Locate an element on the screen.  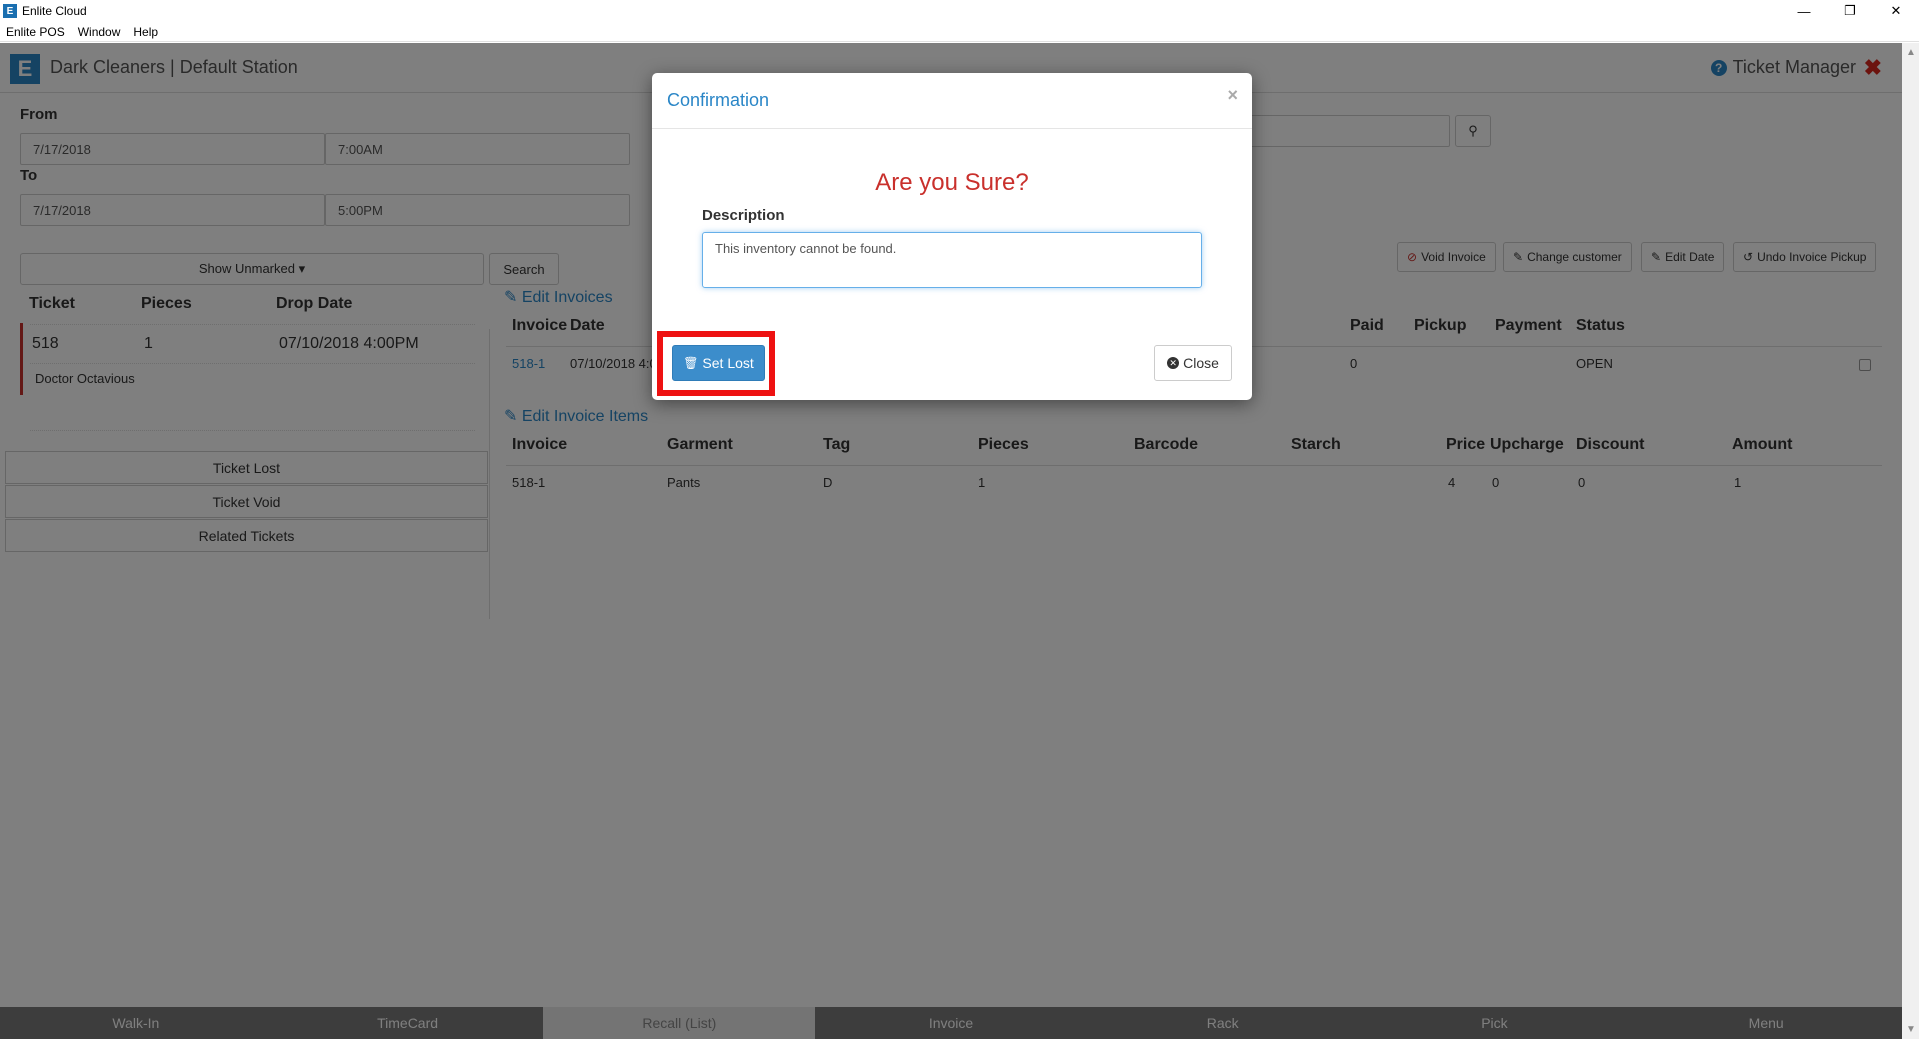
close-circle-icon: ✕ is located at coordinates (1173, 363).